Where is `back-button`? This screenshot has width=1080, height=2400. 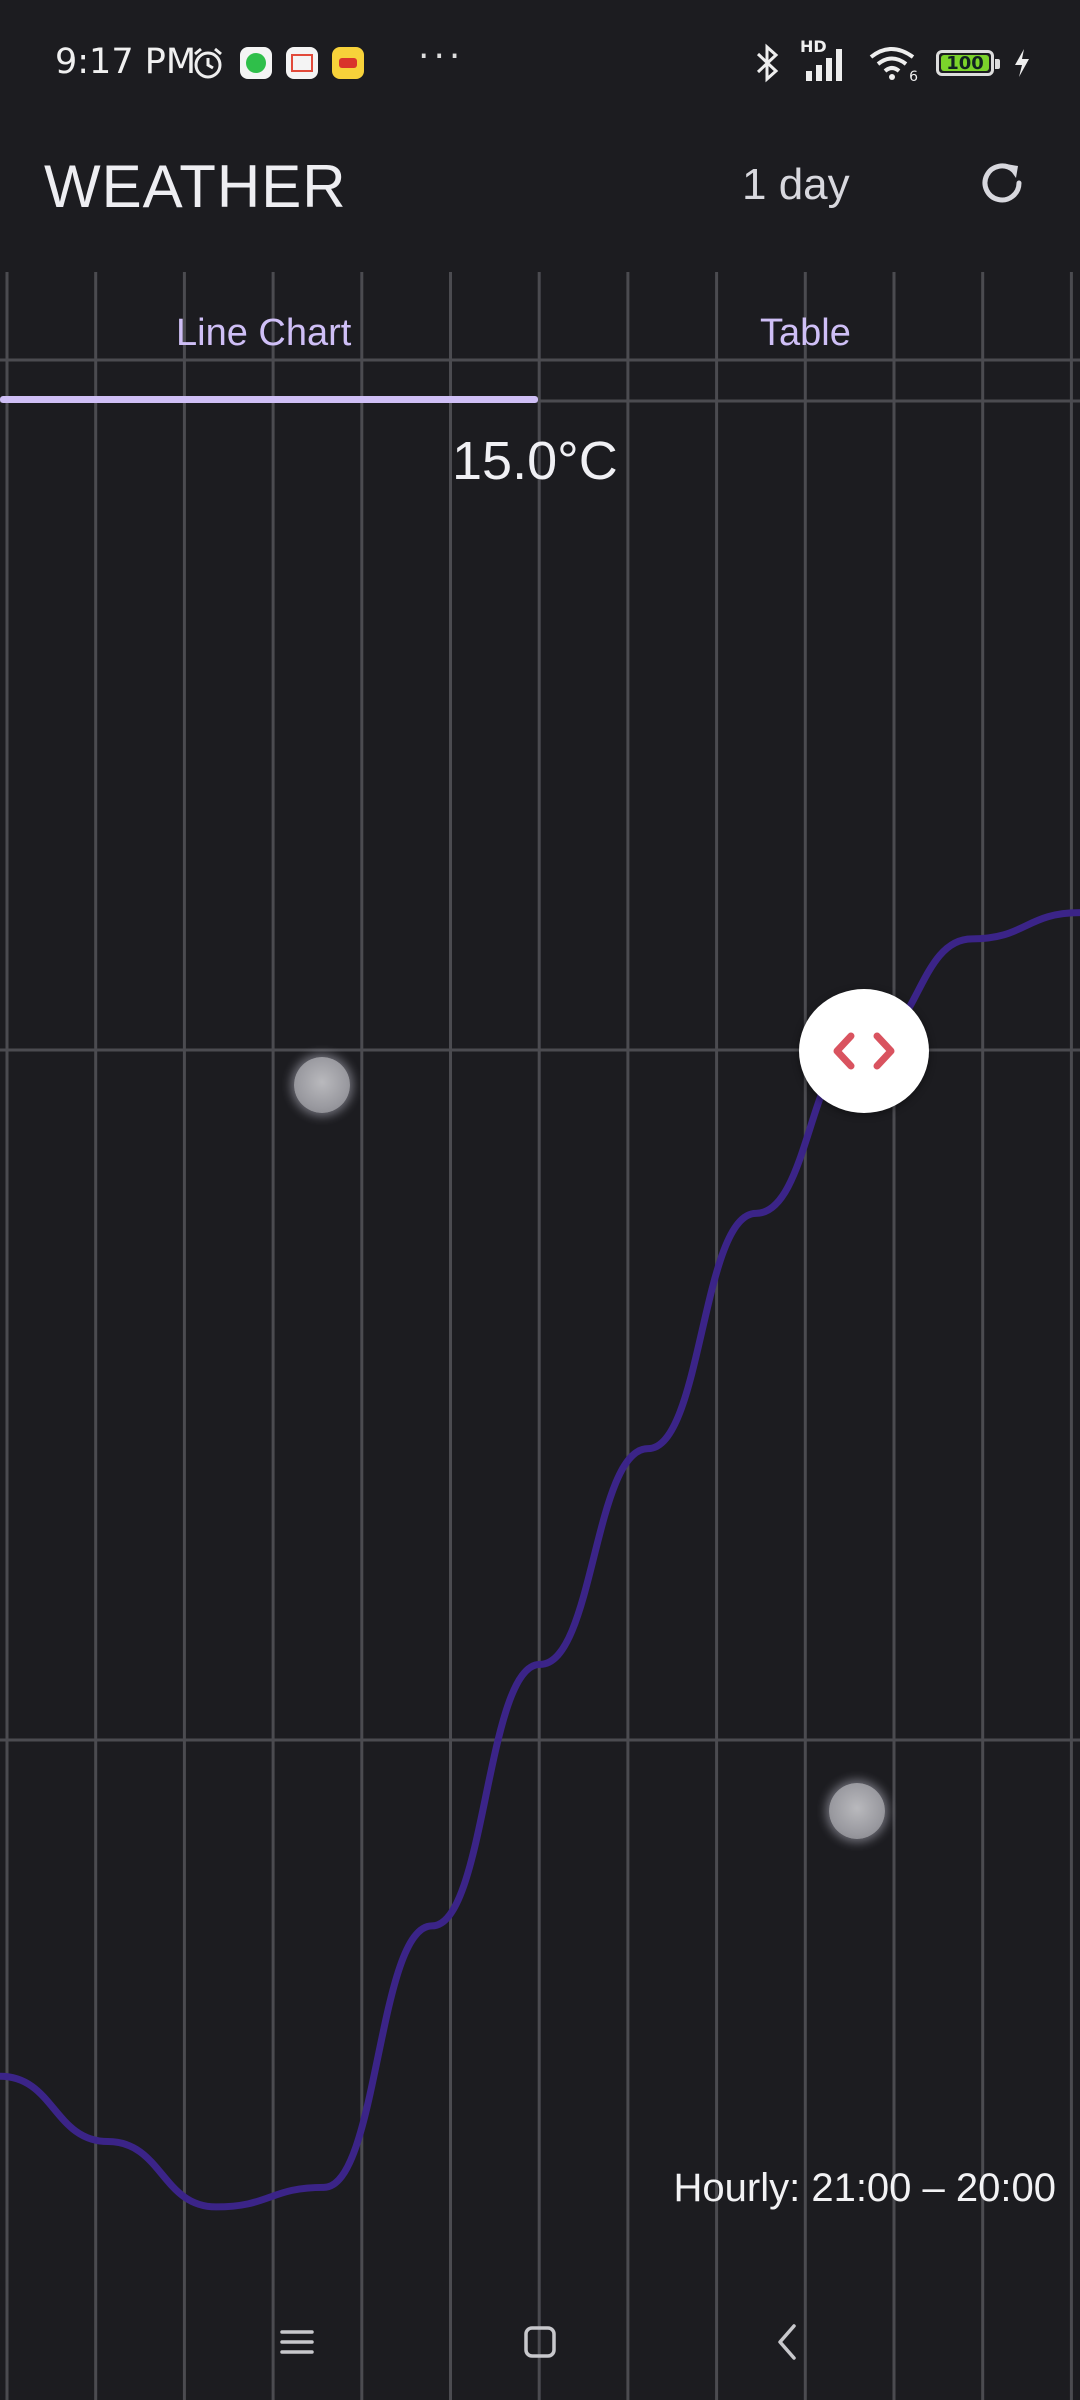
back-button is located at coordinates (787, 2342).